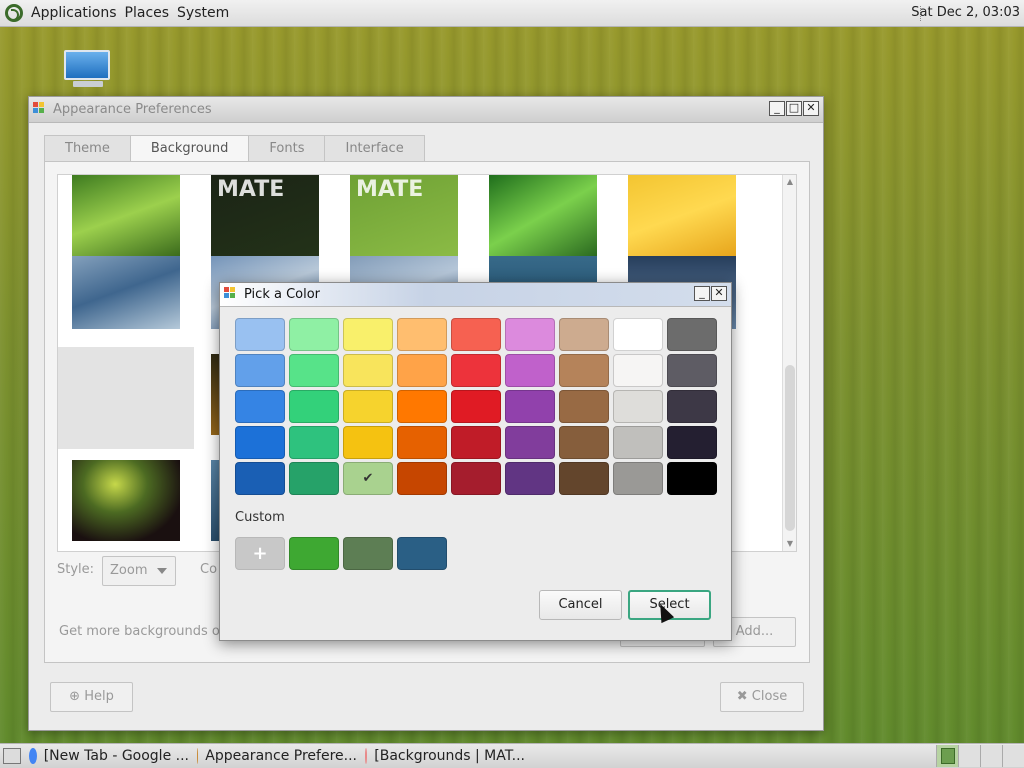 This screenshot has height=768, width=1024. What do you see at coordinates (762, 697) in the screenshot?
I see `close-button: ✖ Close` at bounding box center [762, 697].